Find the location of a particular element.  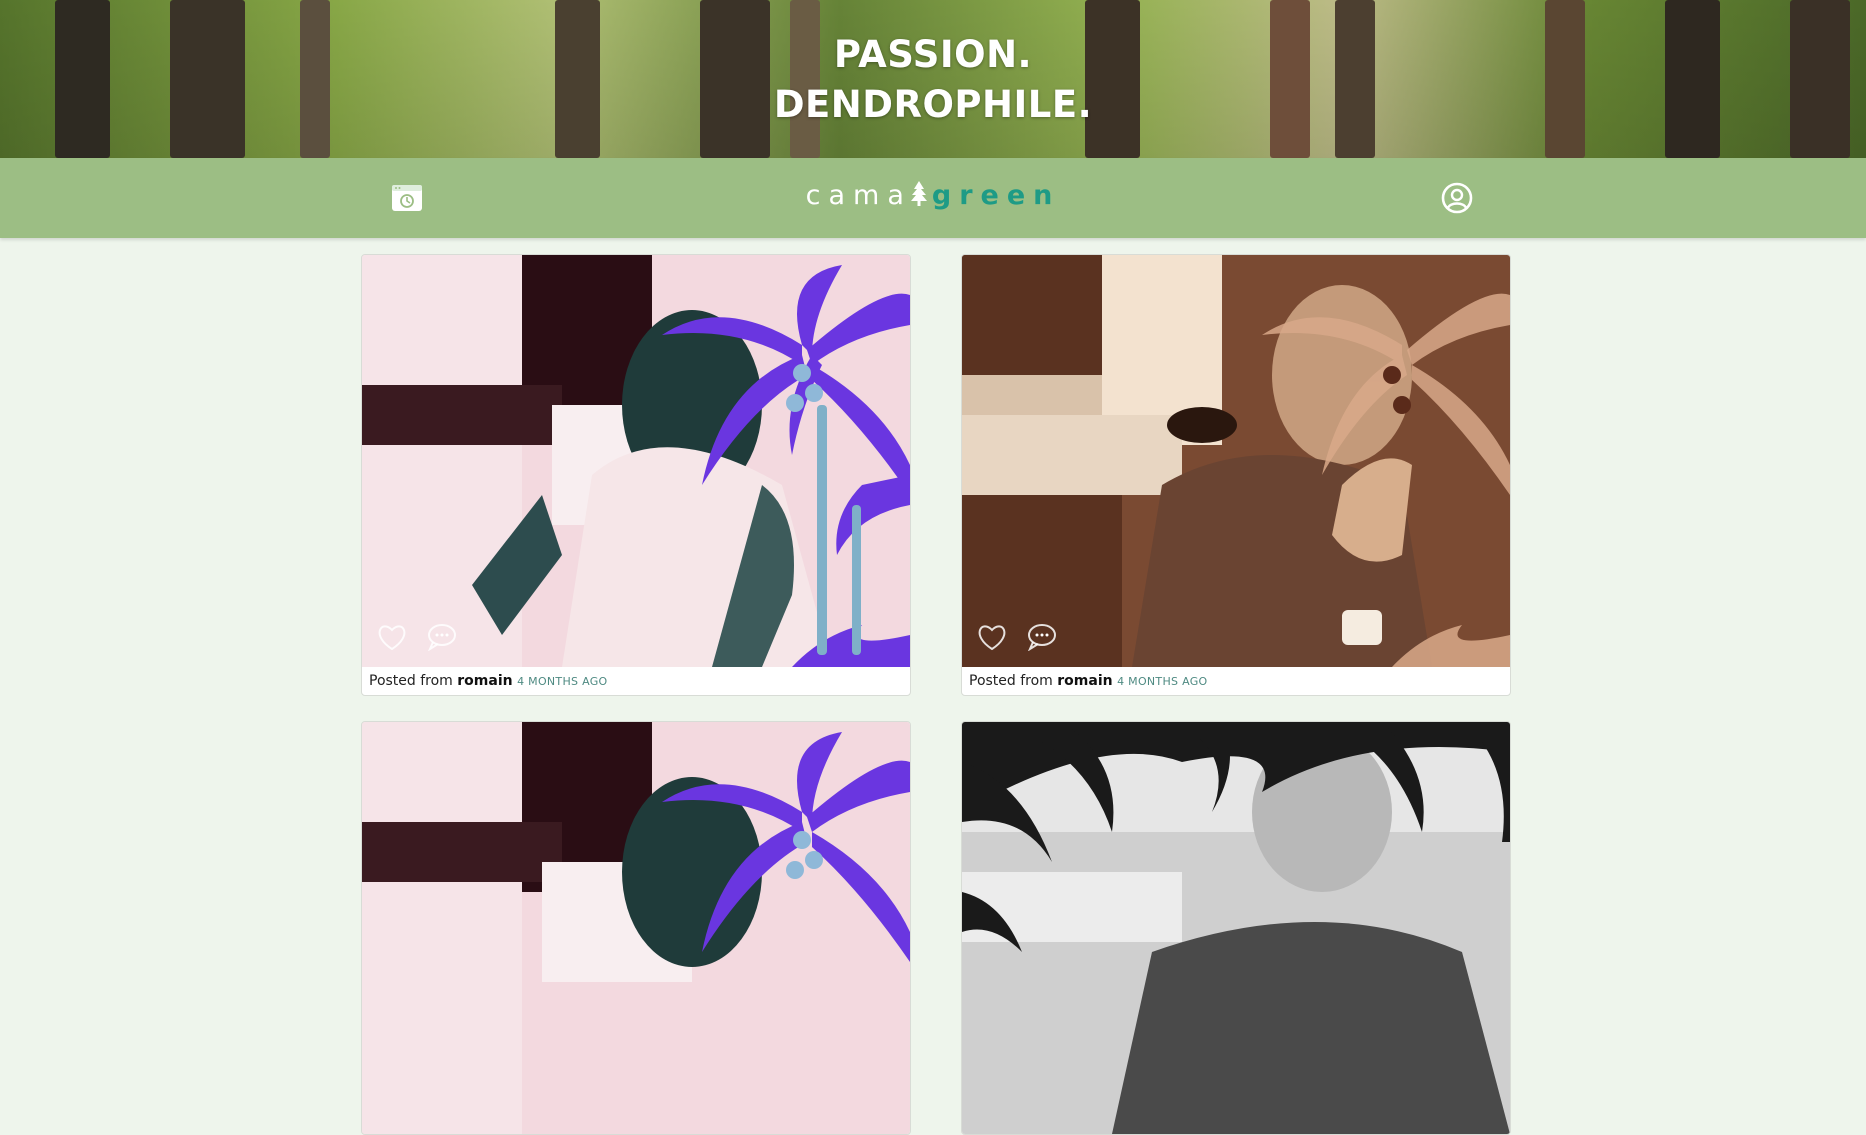

navbar: cama green is located at coordinates (933, 198).